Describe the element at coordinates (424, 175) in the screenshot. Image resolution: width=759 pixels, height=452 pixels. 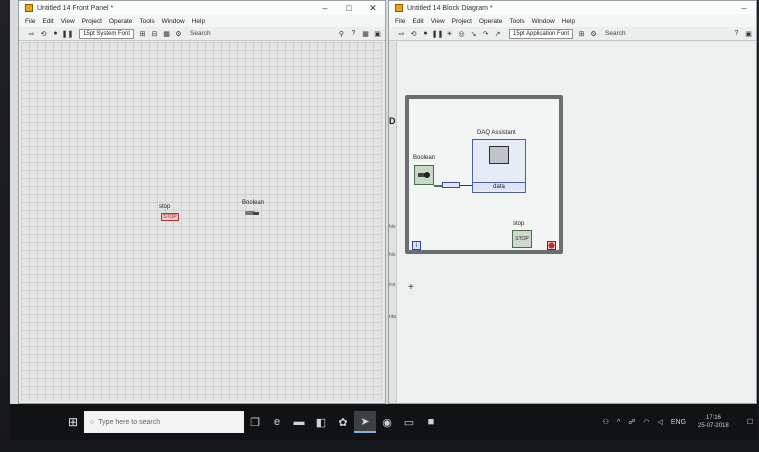
I see `boolean-terminal` at that location.